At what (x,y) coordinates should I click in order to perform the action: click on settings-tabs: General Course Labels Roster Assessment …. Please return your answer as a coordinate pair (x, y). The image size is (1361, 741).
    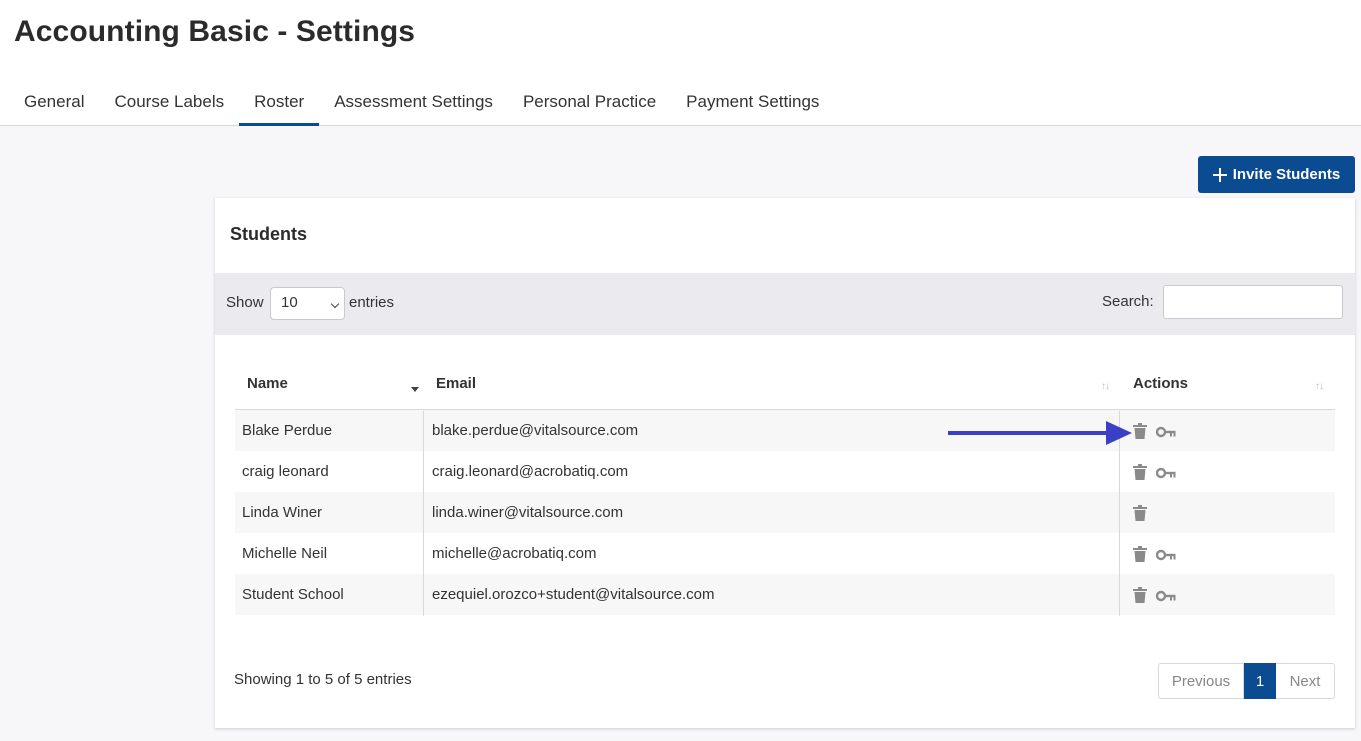
    Looking at the image, I should click on (421, 105).